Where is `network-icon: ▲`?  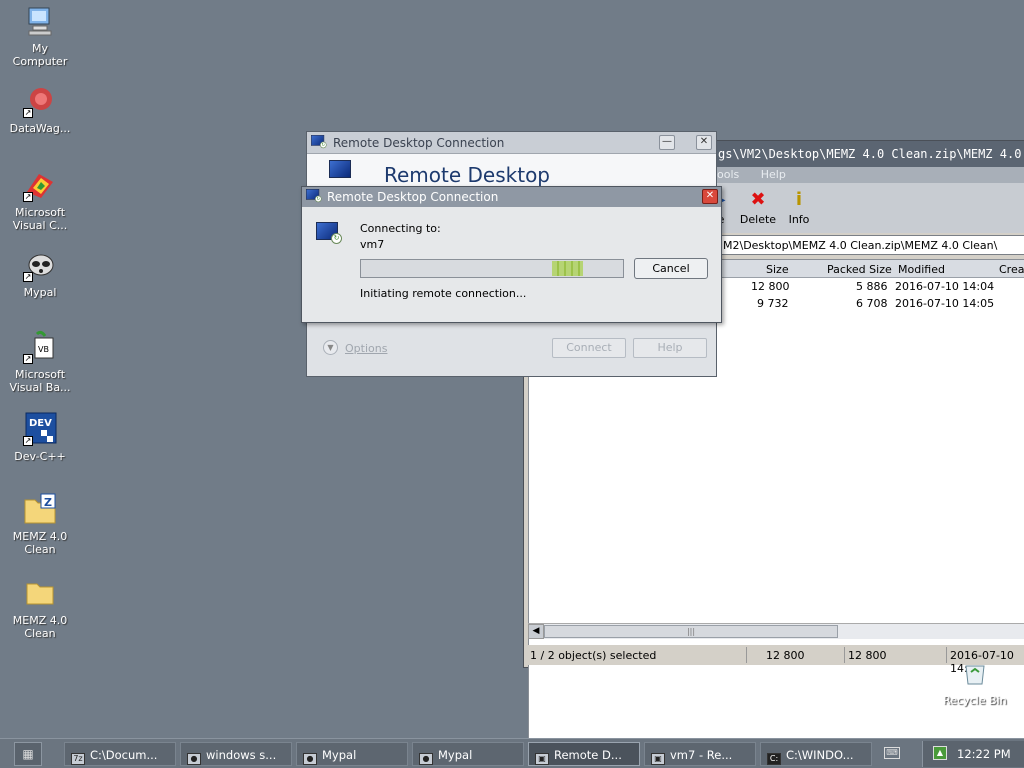
network-icon: ▲ is located at coordinates (940, 753).